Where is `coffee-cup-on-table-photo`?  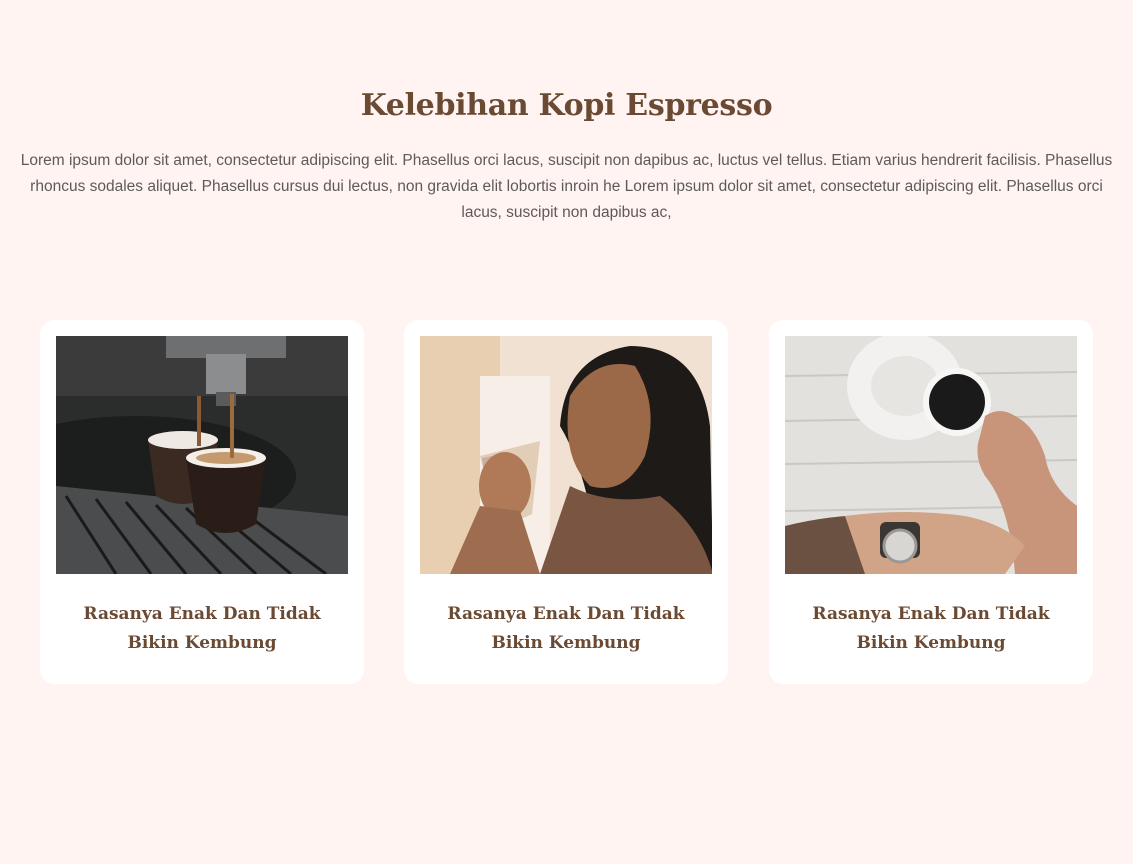
coffee-cup-on-table-photo is located at coordinates (931, 455).